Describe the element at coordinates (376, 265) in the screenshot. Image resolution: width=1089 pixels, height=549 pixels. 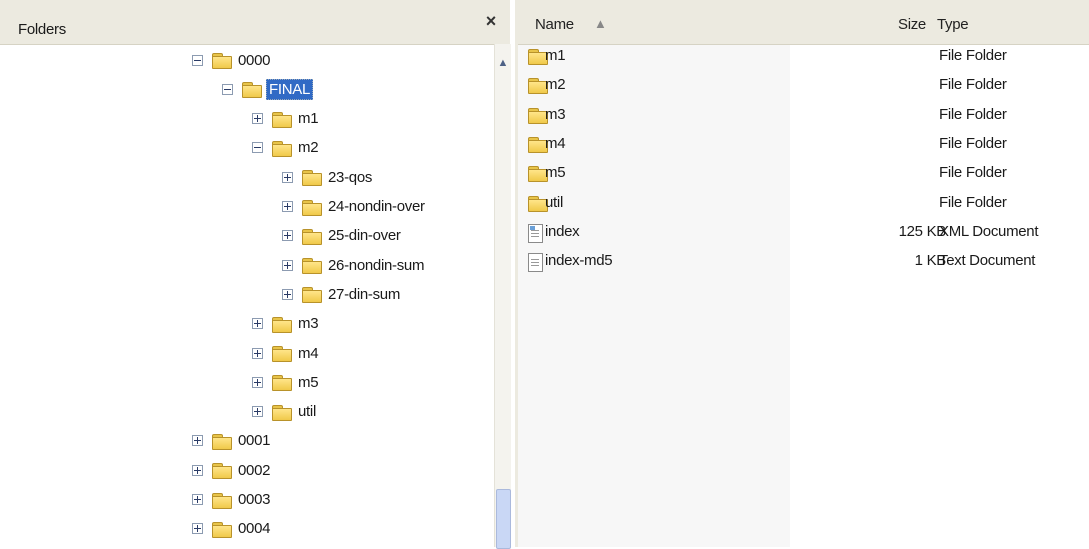
I see `tree-item-label: 26-nondin-sum` at that location.